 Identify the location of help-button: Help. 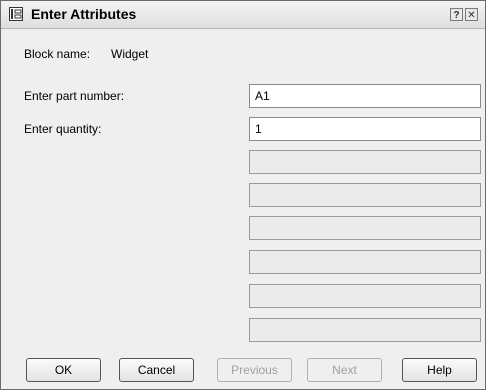
(439, 370).